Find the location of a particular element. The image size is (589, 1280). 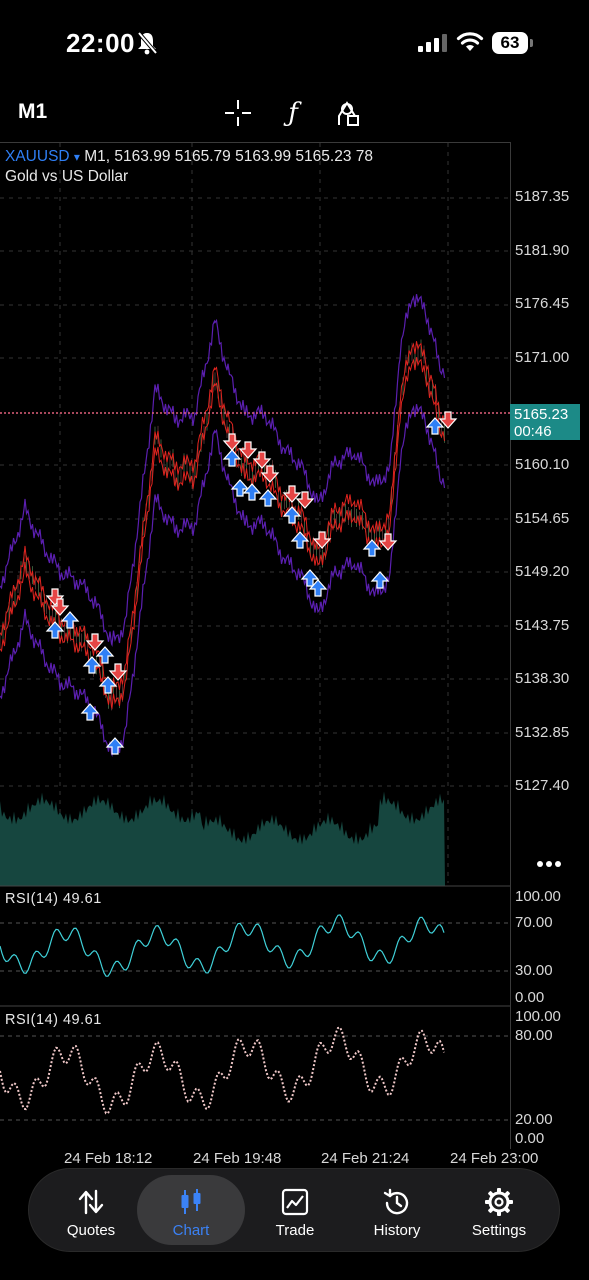

chart-toolbar: M1 ƒ is located at coordinates (294, 113).